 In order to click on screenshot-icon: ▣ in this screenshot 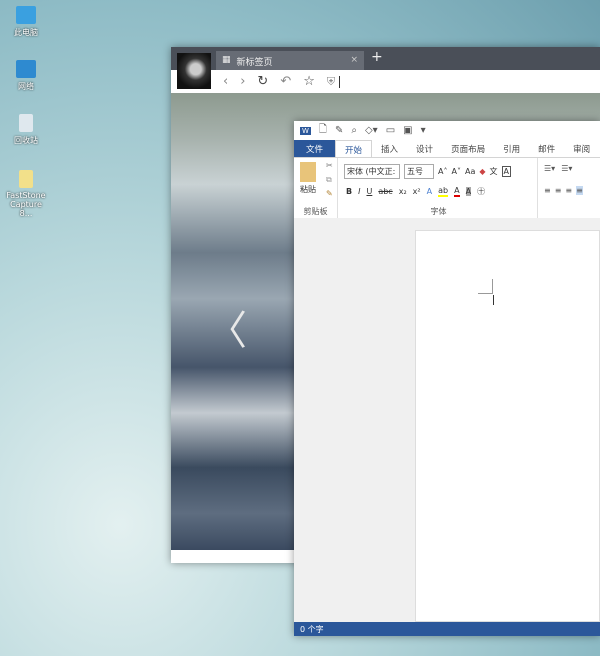, I will do `click(407, 130)`.